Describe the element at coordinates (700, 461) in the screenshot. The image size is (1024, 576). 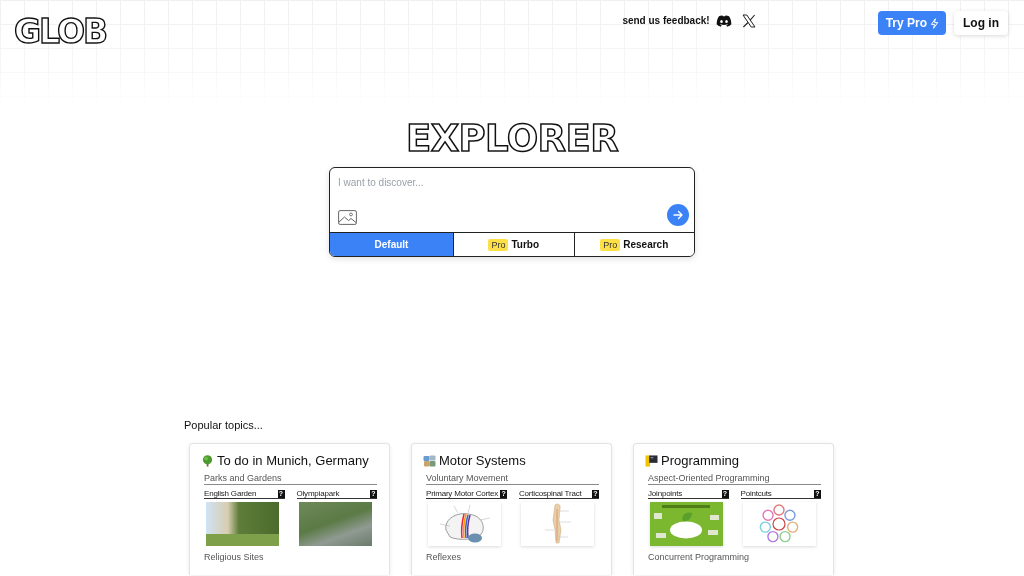
I see `topic-title: Programming` at that location.